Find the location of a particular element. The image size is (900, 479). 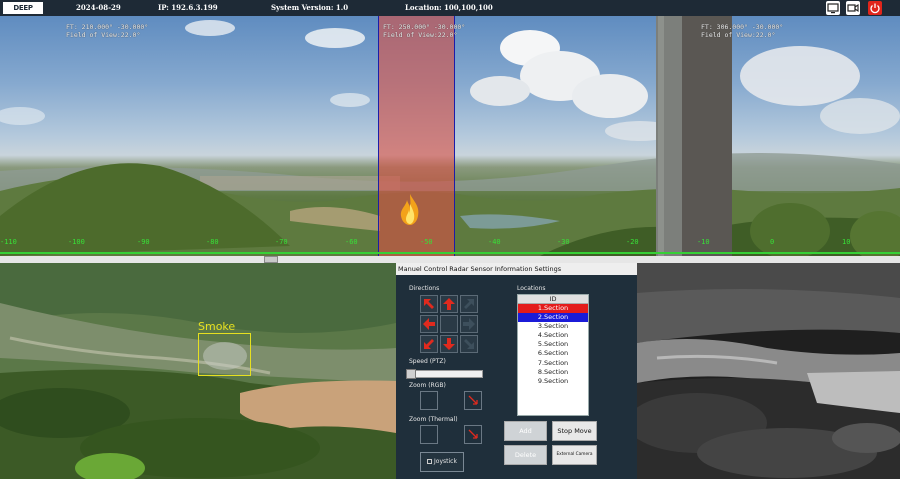

up-right-button is located at coordinates (469, 304).